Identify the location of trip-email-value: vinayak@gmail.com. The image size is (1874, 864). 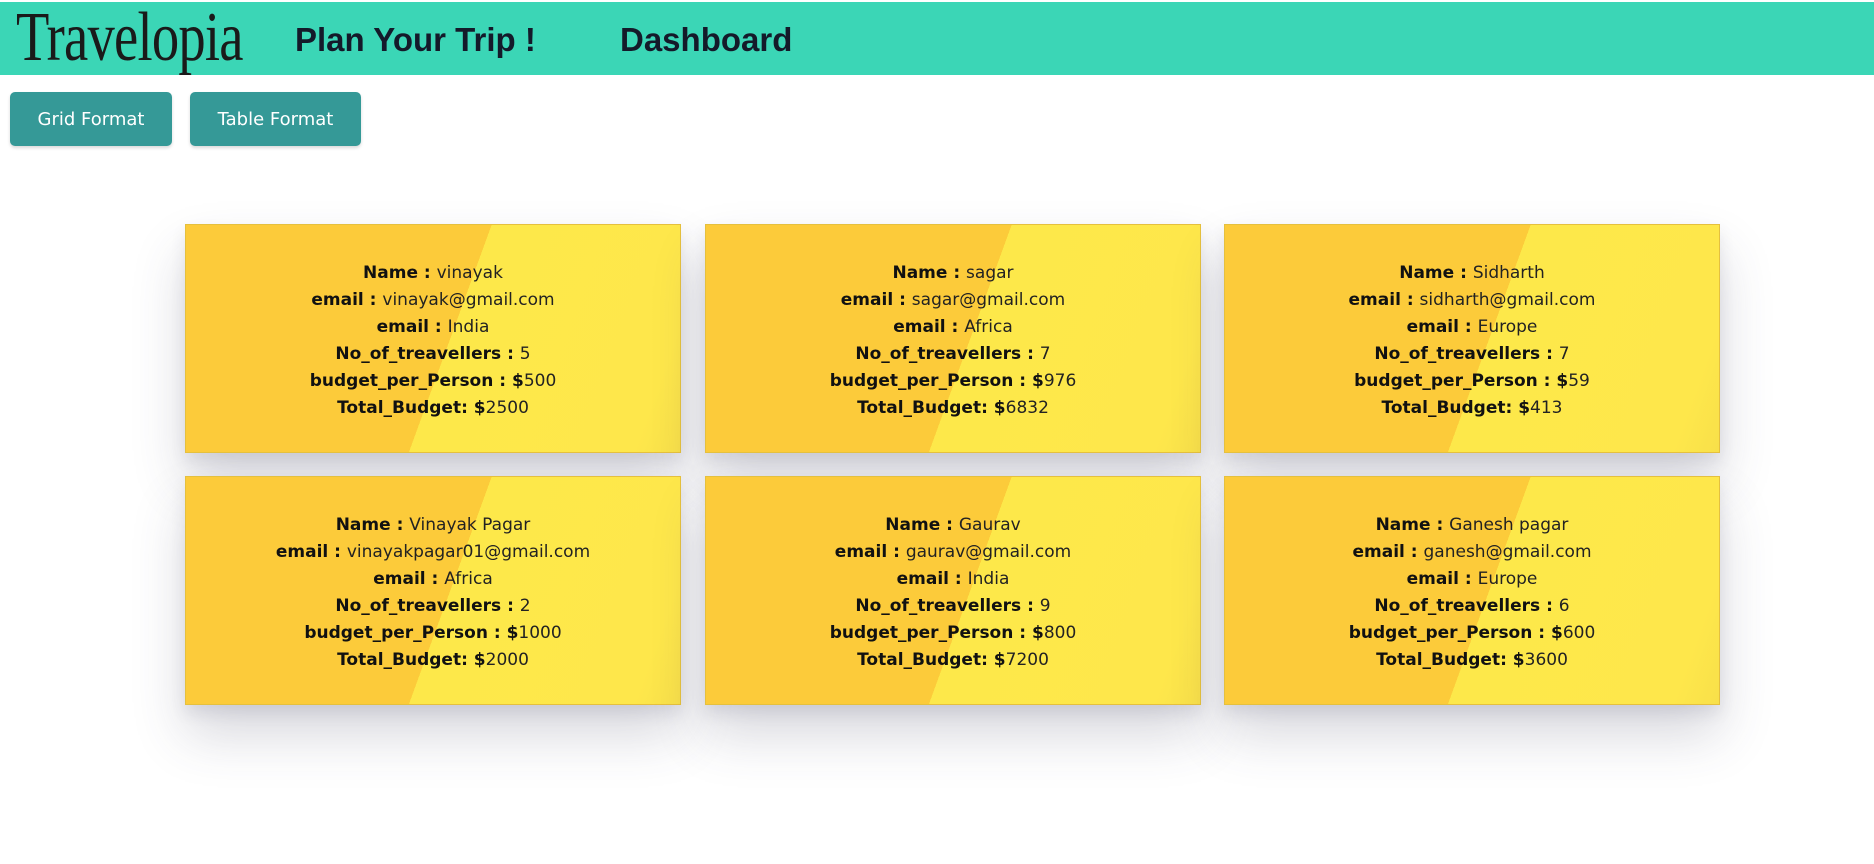
(468, 300).